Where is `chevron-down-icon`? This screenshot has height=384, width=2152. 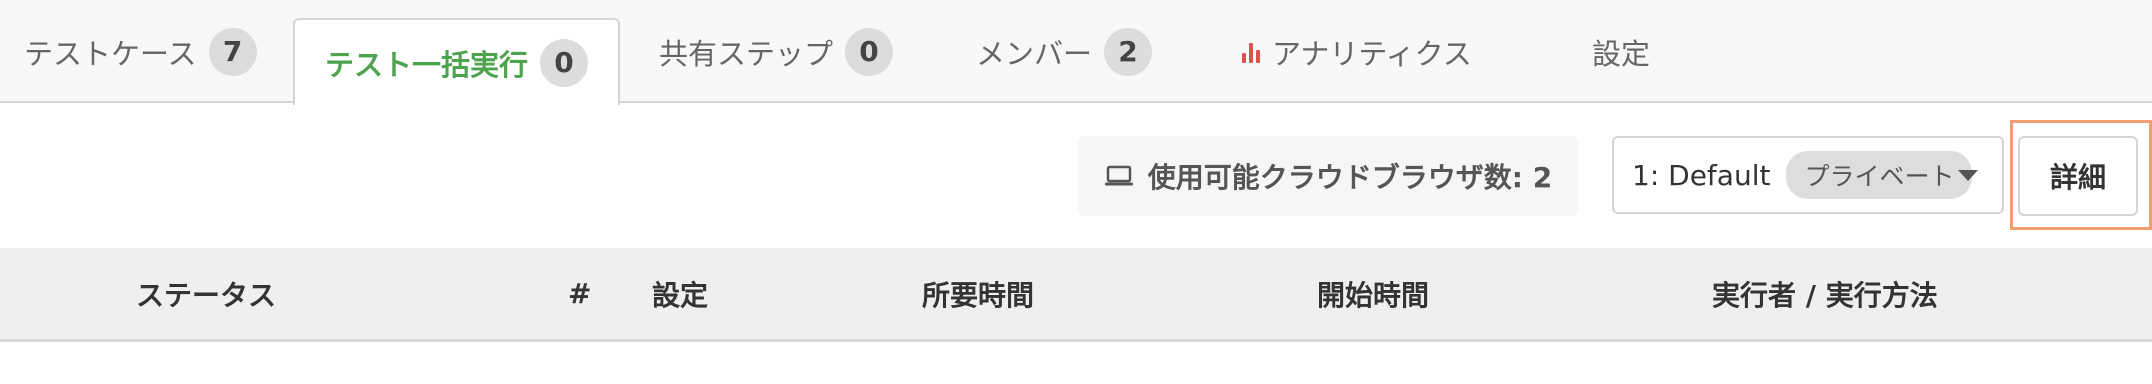
chevron-down-icon is located at coordinates (1968, 175).